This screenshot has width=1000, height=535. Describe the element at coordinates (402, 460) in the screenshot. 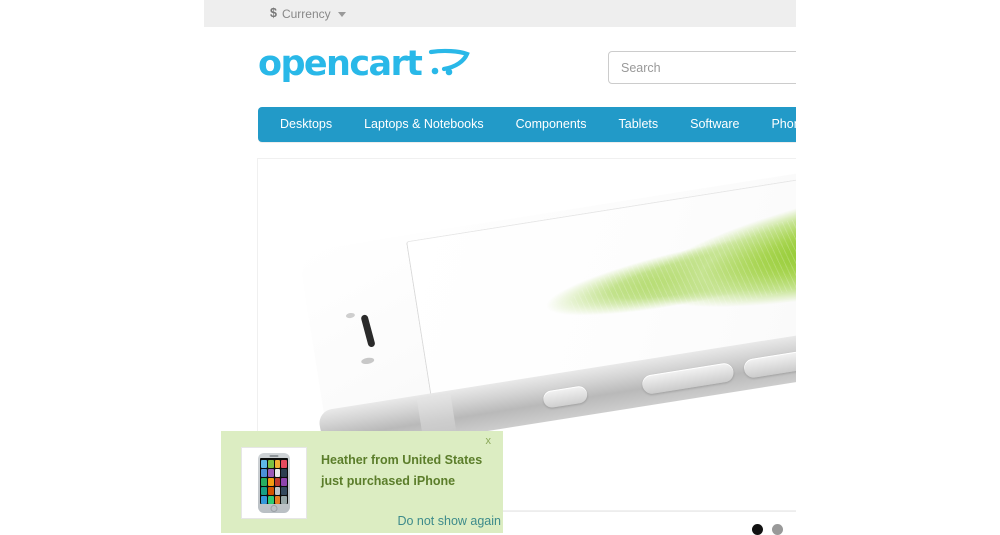

I see `notification-line-1: Heather from United States` at that location.